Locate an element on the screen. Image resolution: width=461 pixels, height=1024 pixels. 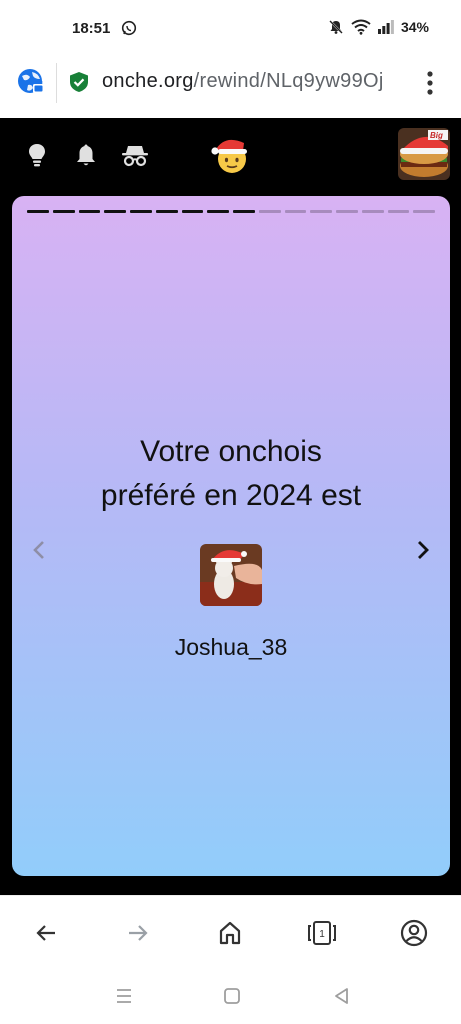
globe-lock-icon is located at coordinates (31, 82).